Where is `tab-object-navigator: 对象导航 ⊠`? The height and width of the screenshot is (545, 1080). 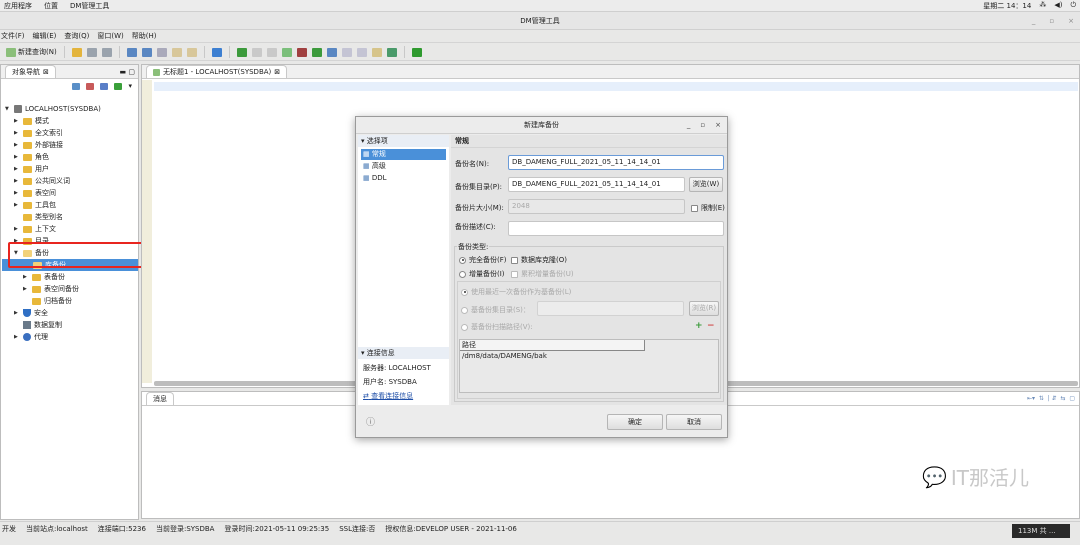
tab-object-navigator: 对象导航 ⊠ is located at coordinates (30, 71).